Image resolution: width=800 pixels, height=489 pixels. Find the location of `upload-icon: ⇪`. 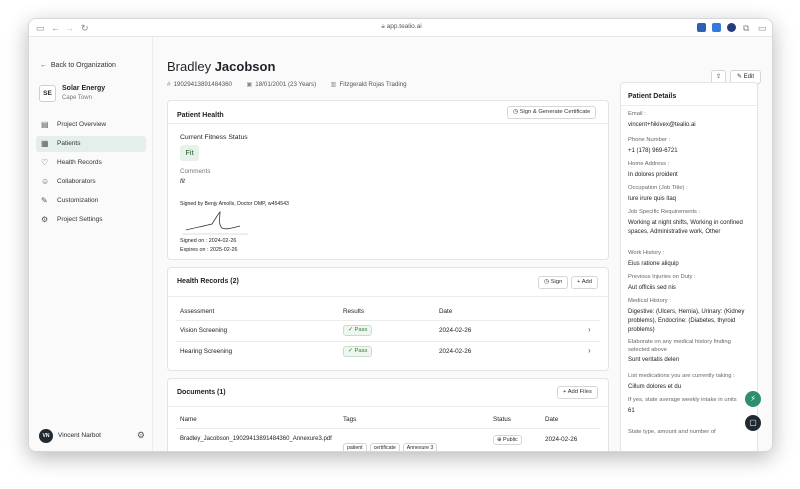

upload-icon: ⇪ is located at coordinates (718, 77).